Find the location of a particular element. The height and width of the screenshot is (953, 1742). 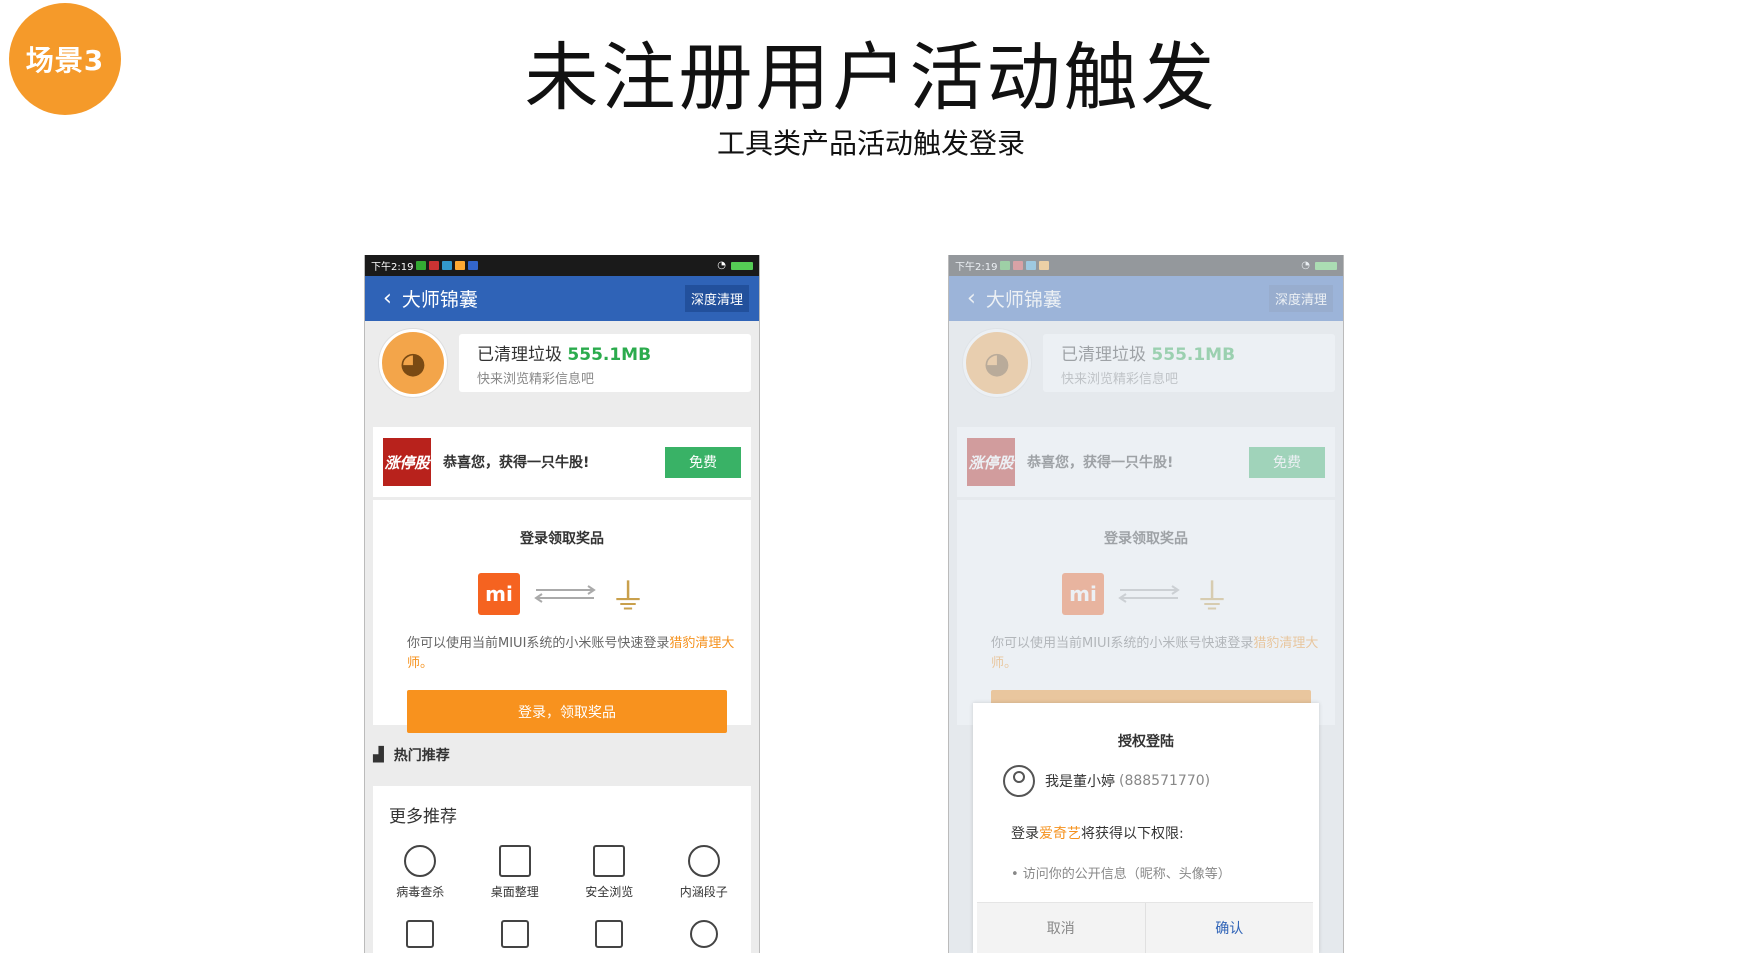

broom-icon: ⏚ is located at coordinates (627, 597).